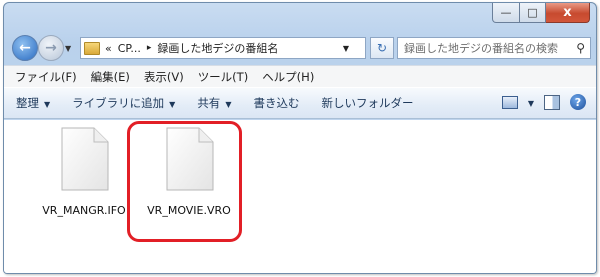 The width and height of the screenshot is (600, 277). Describe the element at coordinates (509, 102) in the screenshot. I see `view-options-icon` at that location.